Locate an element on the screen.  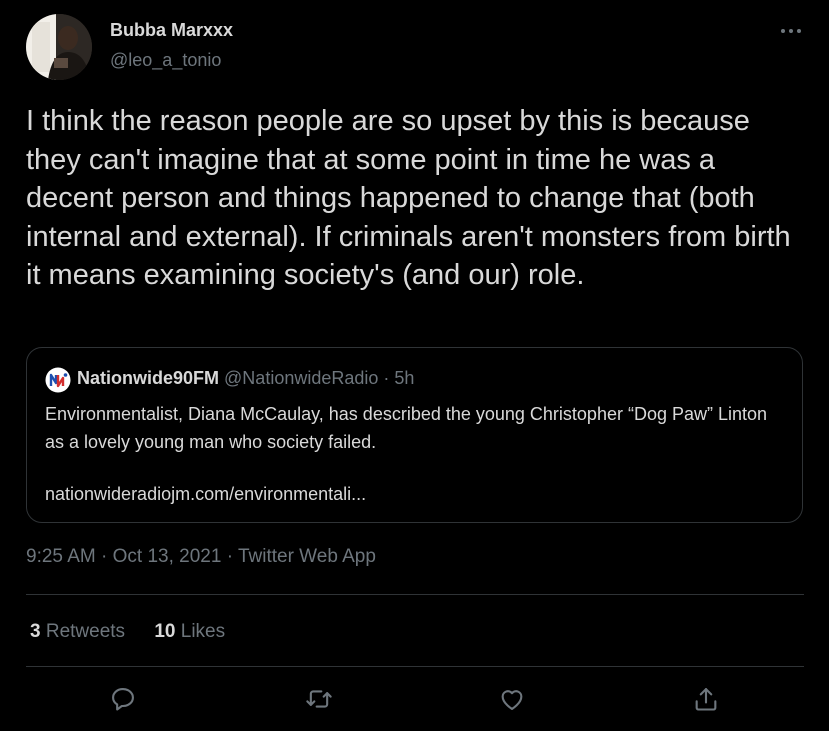
reply-icon is located at coordinates (124, 700).